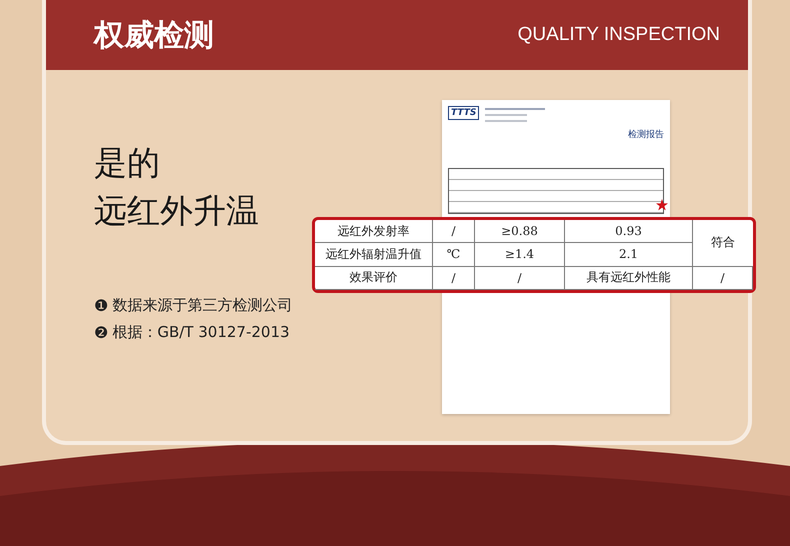 The image size is (790, 546). I want to click on note-text: 根据：GB/T 30127-2013, so click(201, 332).